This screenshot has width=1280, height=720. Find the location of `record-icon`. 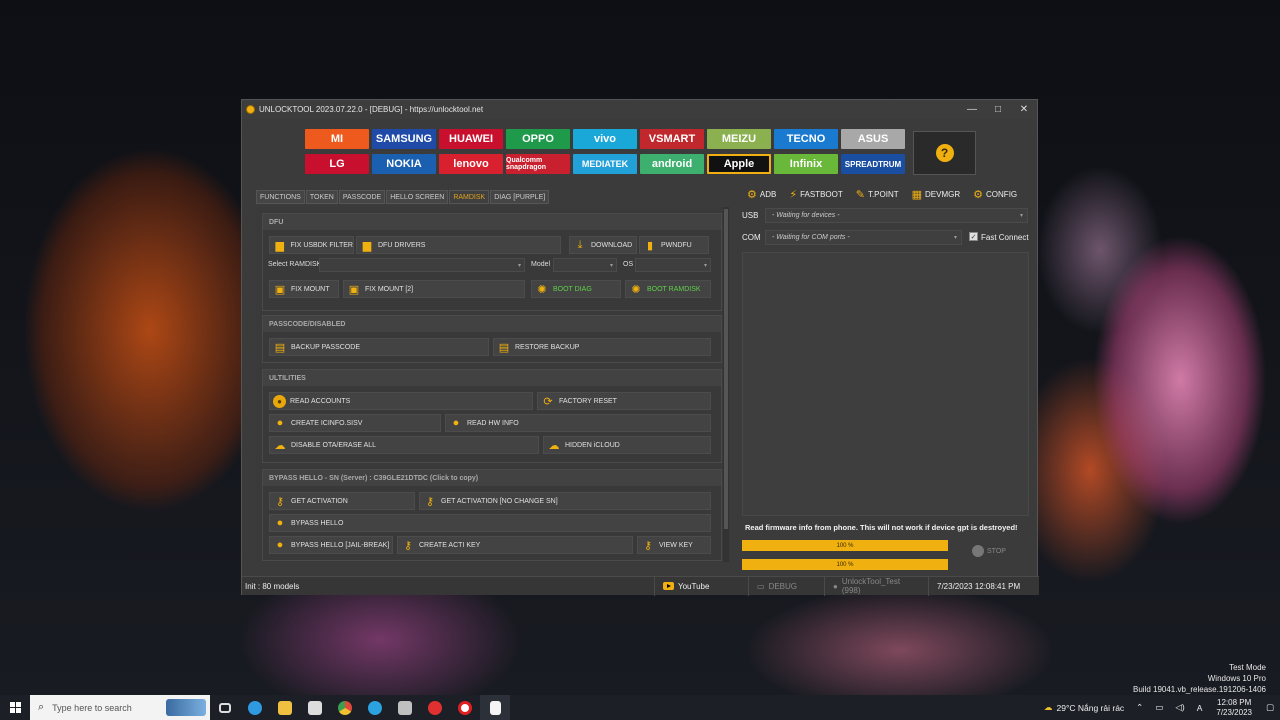

record-icon is located at coordinates (465, 707).